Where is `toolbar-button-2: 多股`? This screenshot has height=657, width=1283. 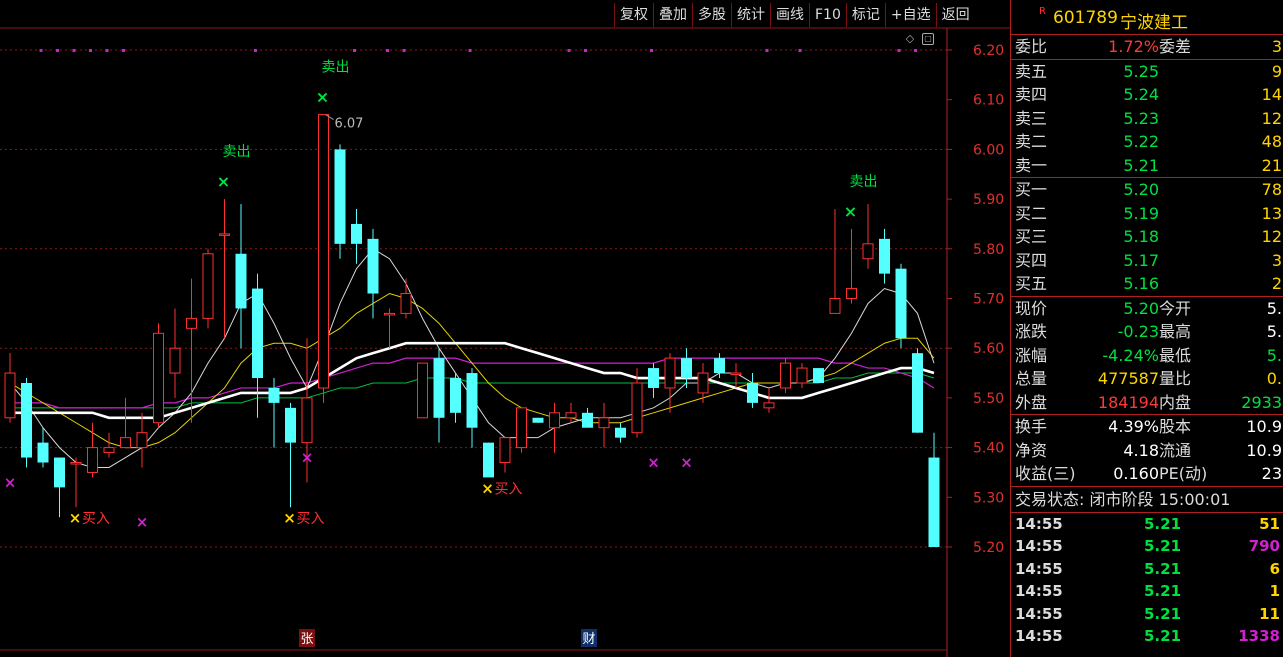
toolbar-button-2: 多股 is located at coordinates (711, 15).